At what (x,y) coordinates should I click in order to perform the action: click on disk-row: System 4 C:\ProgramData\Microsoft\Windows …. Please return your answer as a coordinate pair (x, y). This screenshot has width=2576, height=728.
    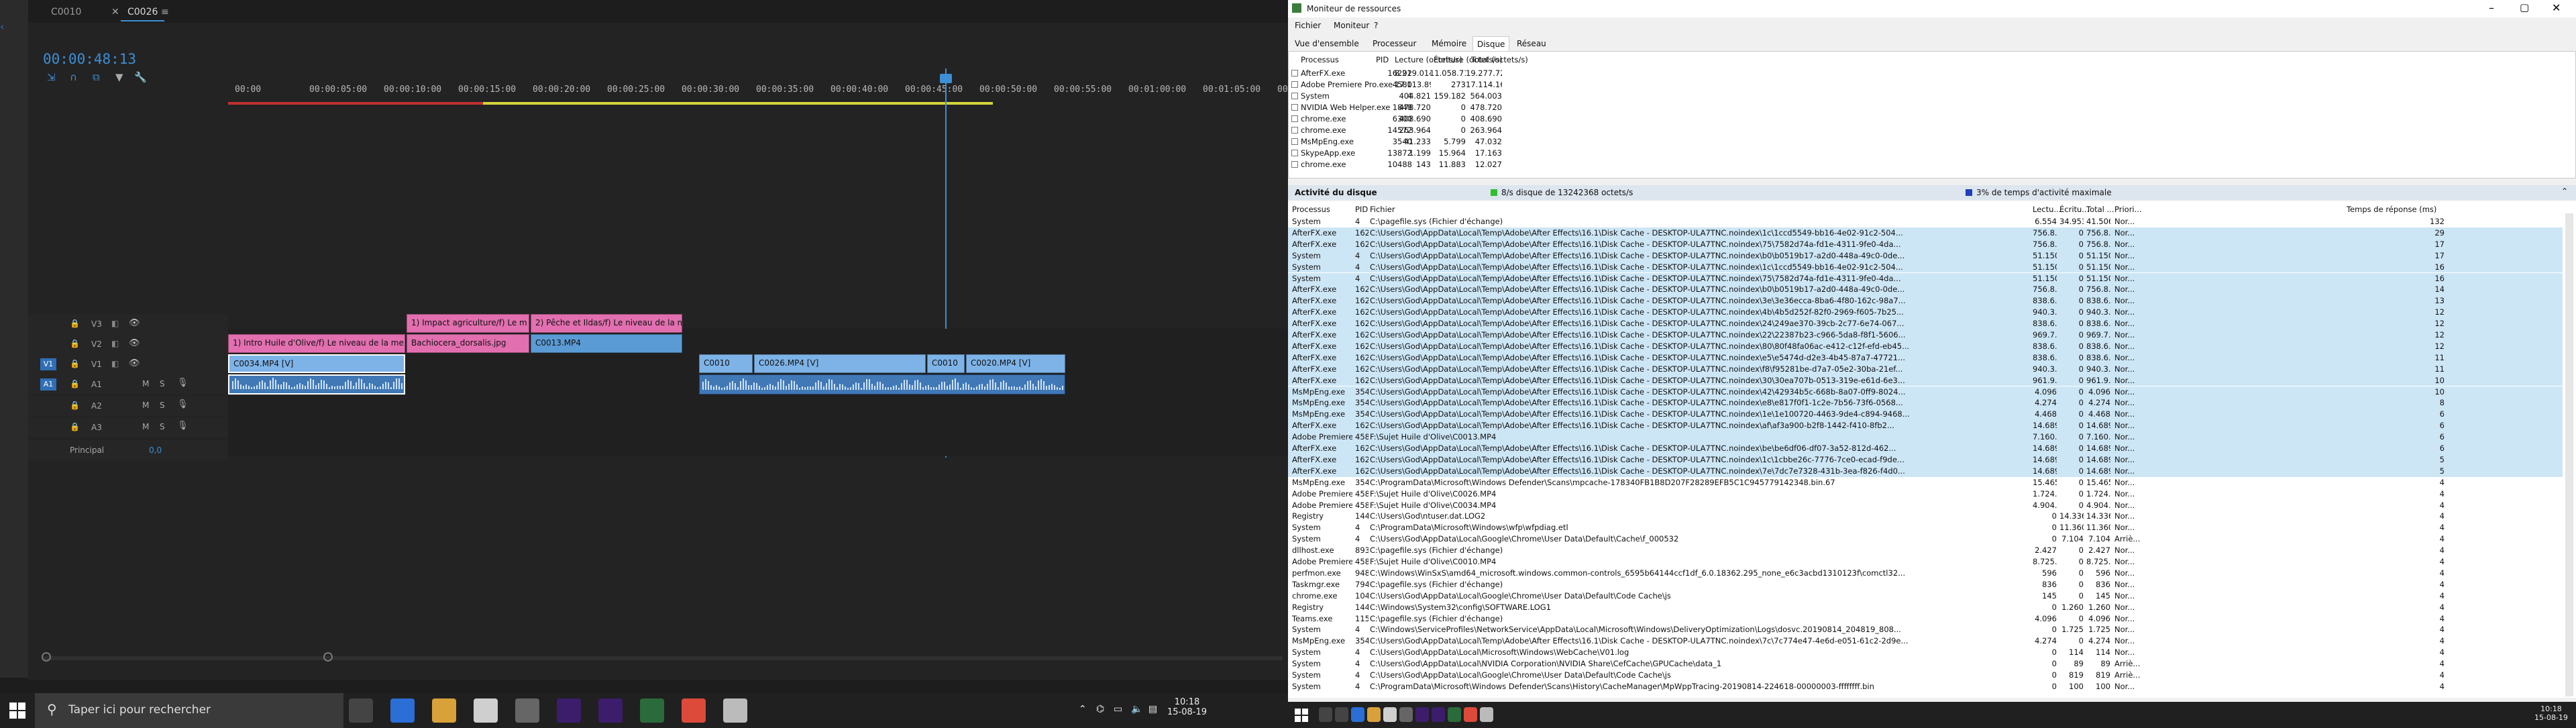
    Looking at the image, I should click on (1925, 686).